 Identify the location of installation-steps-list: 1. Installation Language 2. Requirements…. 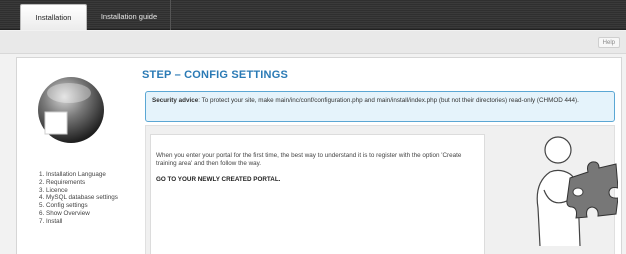
(94, 198).